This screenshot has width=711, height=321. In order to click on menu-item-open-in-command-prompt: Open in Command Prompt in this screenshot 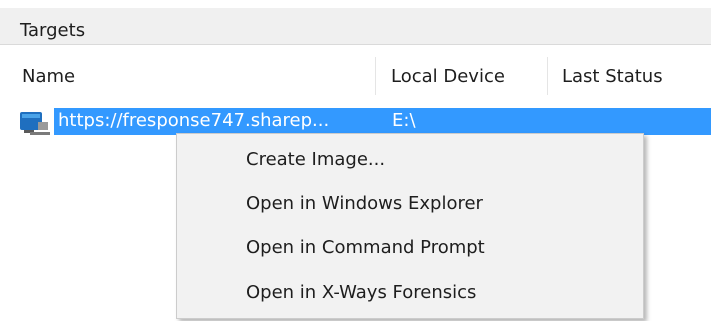, I will do `click(410, 248)`.